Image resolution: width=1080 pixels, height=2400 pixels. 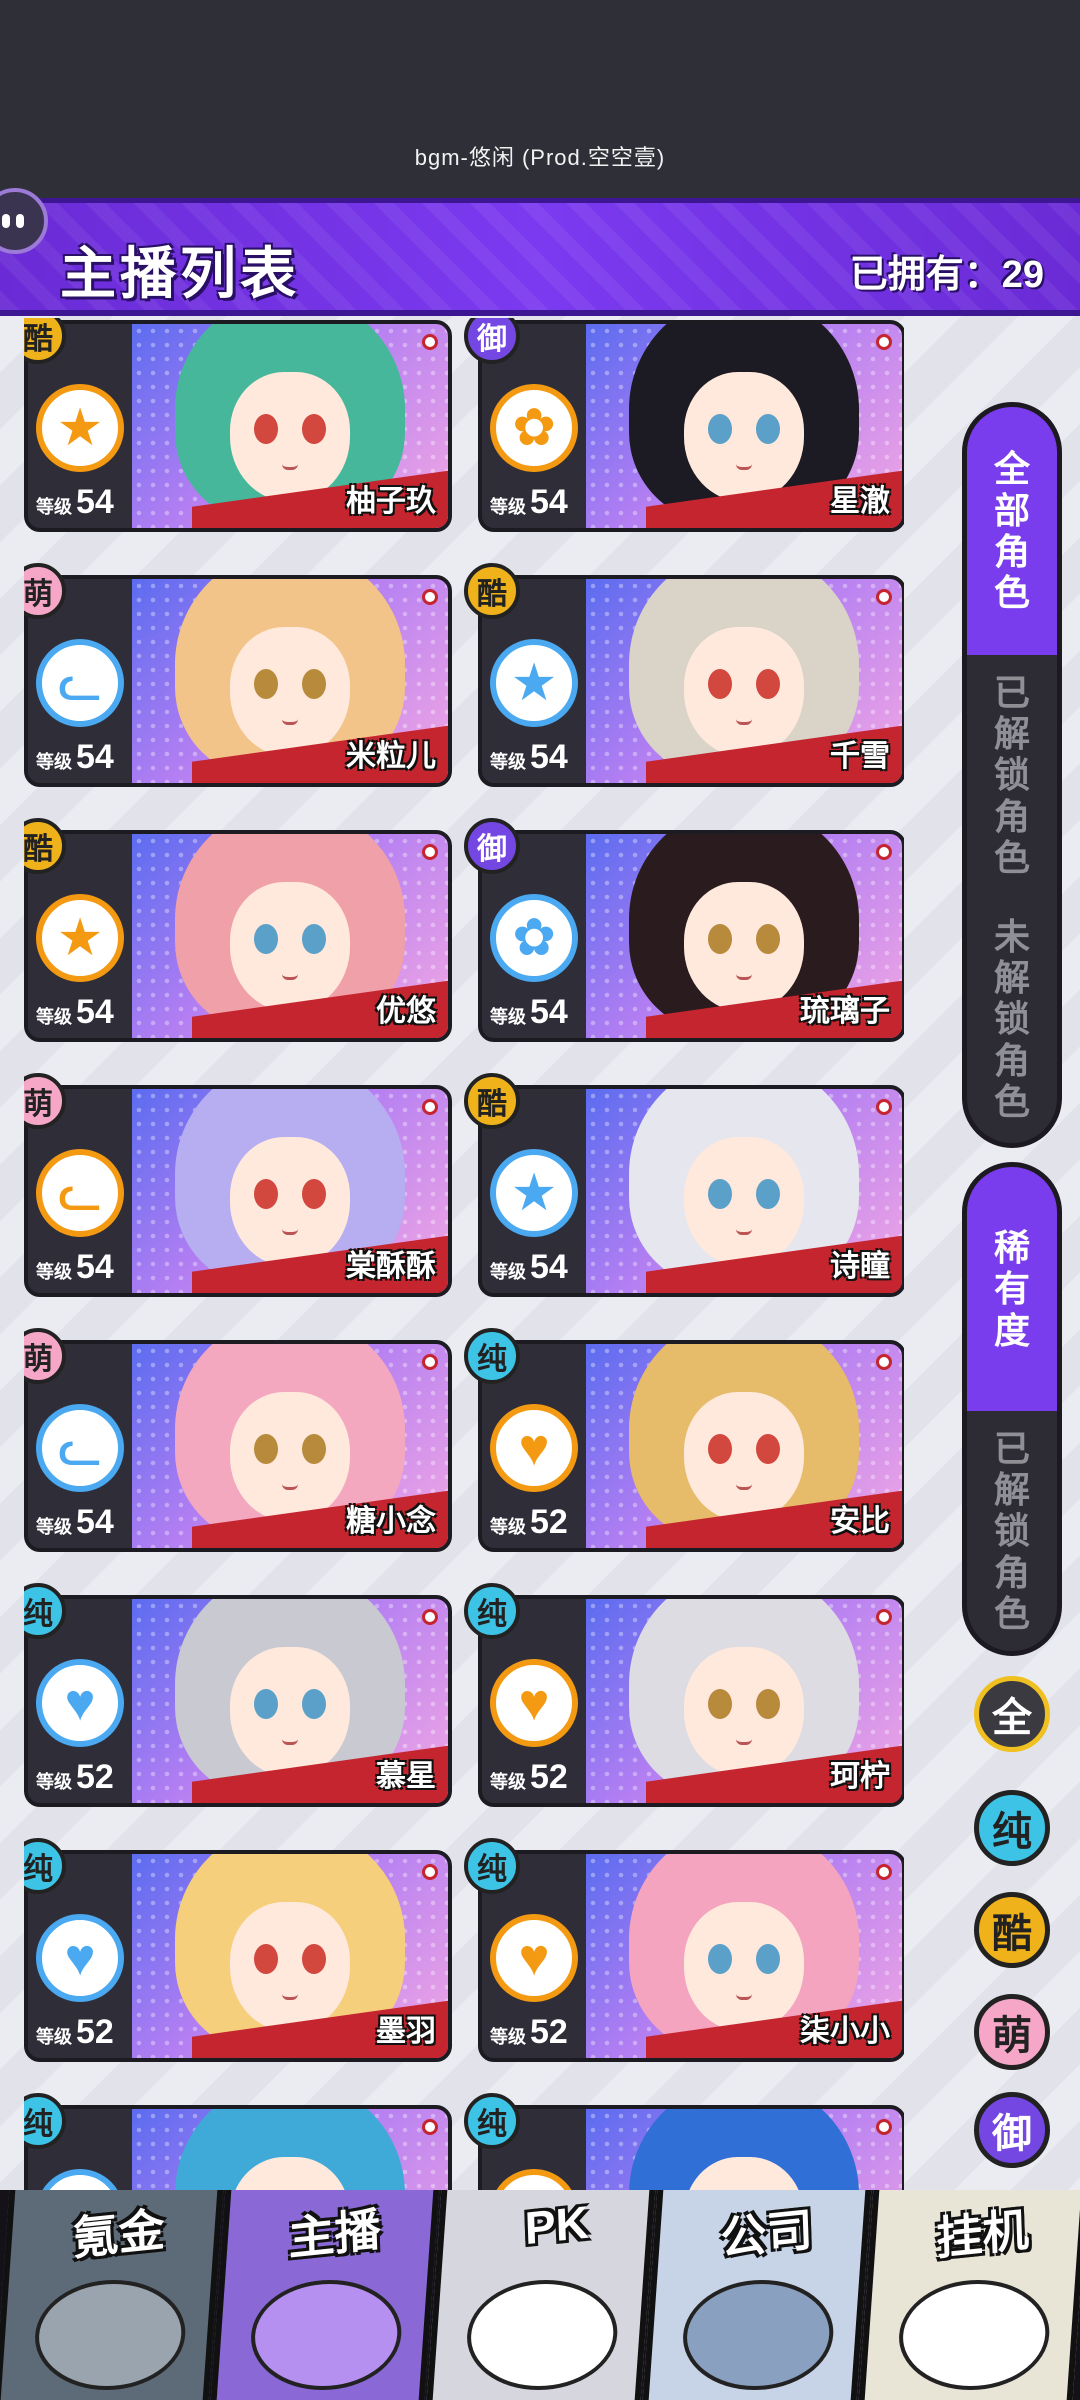 What do you see at coordinates (492, 591) in the screenshot?
I see `rarity-badge-cool: 酷` at bounding box center [492, 591].